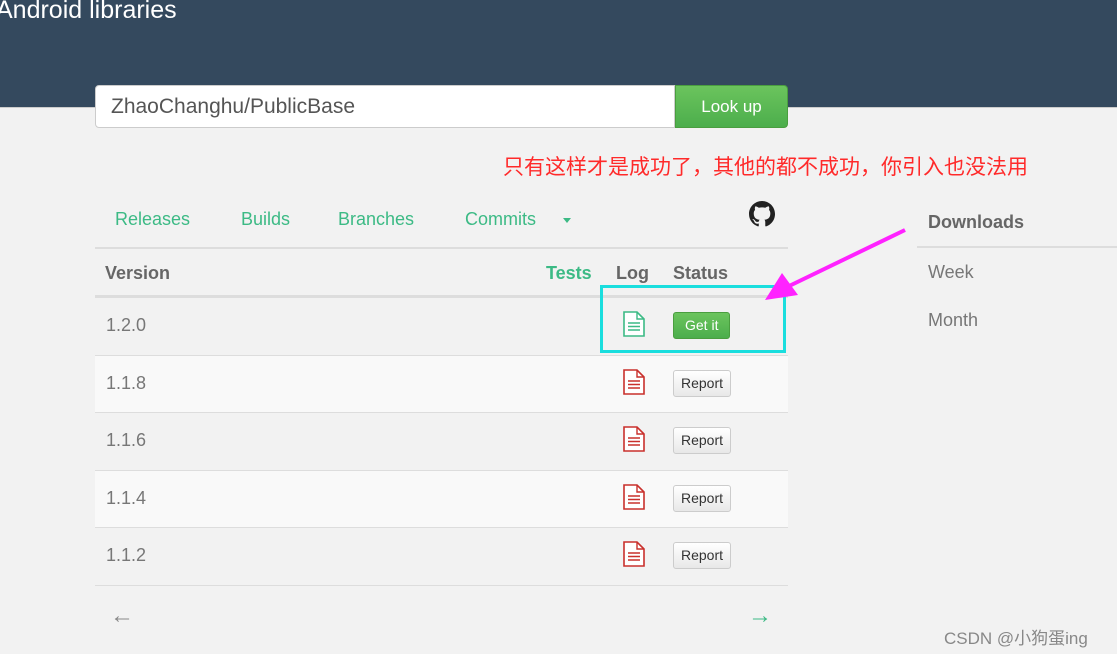 Image resolution: width=1117 pixels, height=654 pixels. Describe the element at coordinates (762, 214) in the screenshot. I see `github-icon` at that location.